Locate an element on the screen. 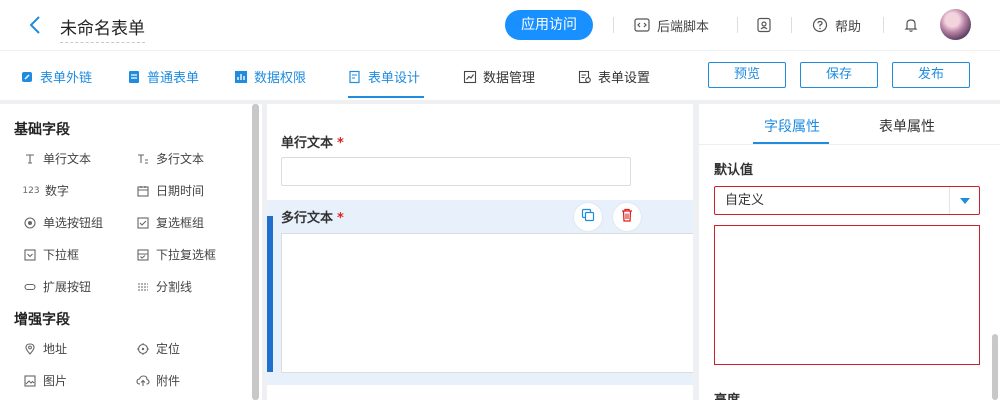  field-item-label: 地址 is located at coordinates (55, 349).